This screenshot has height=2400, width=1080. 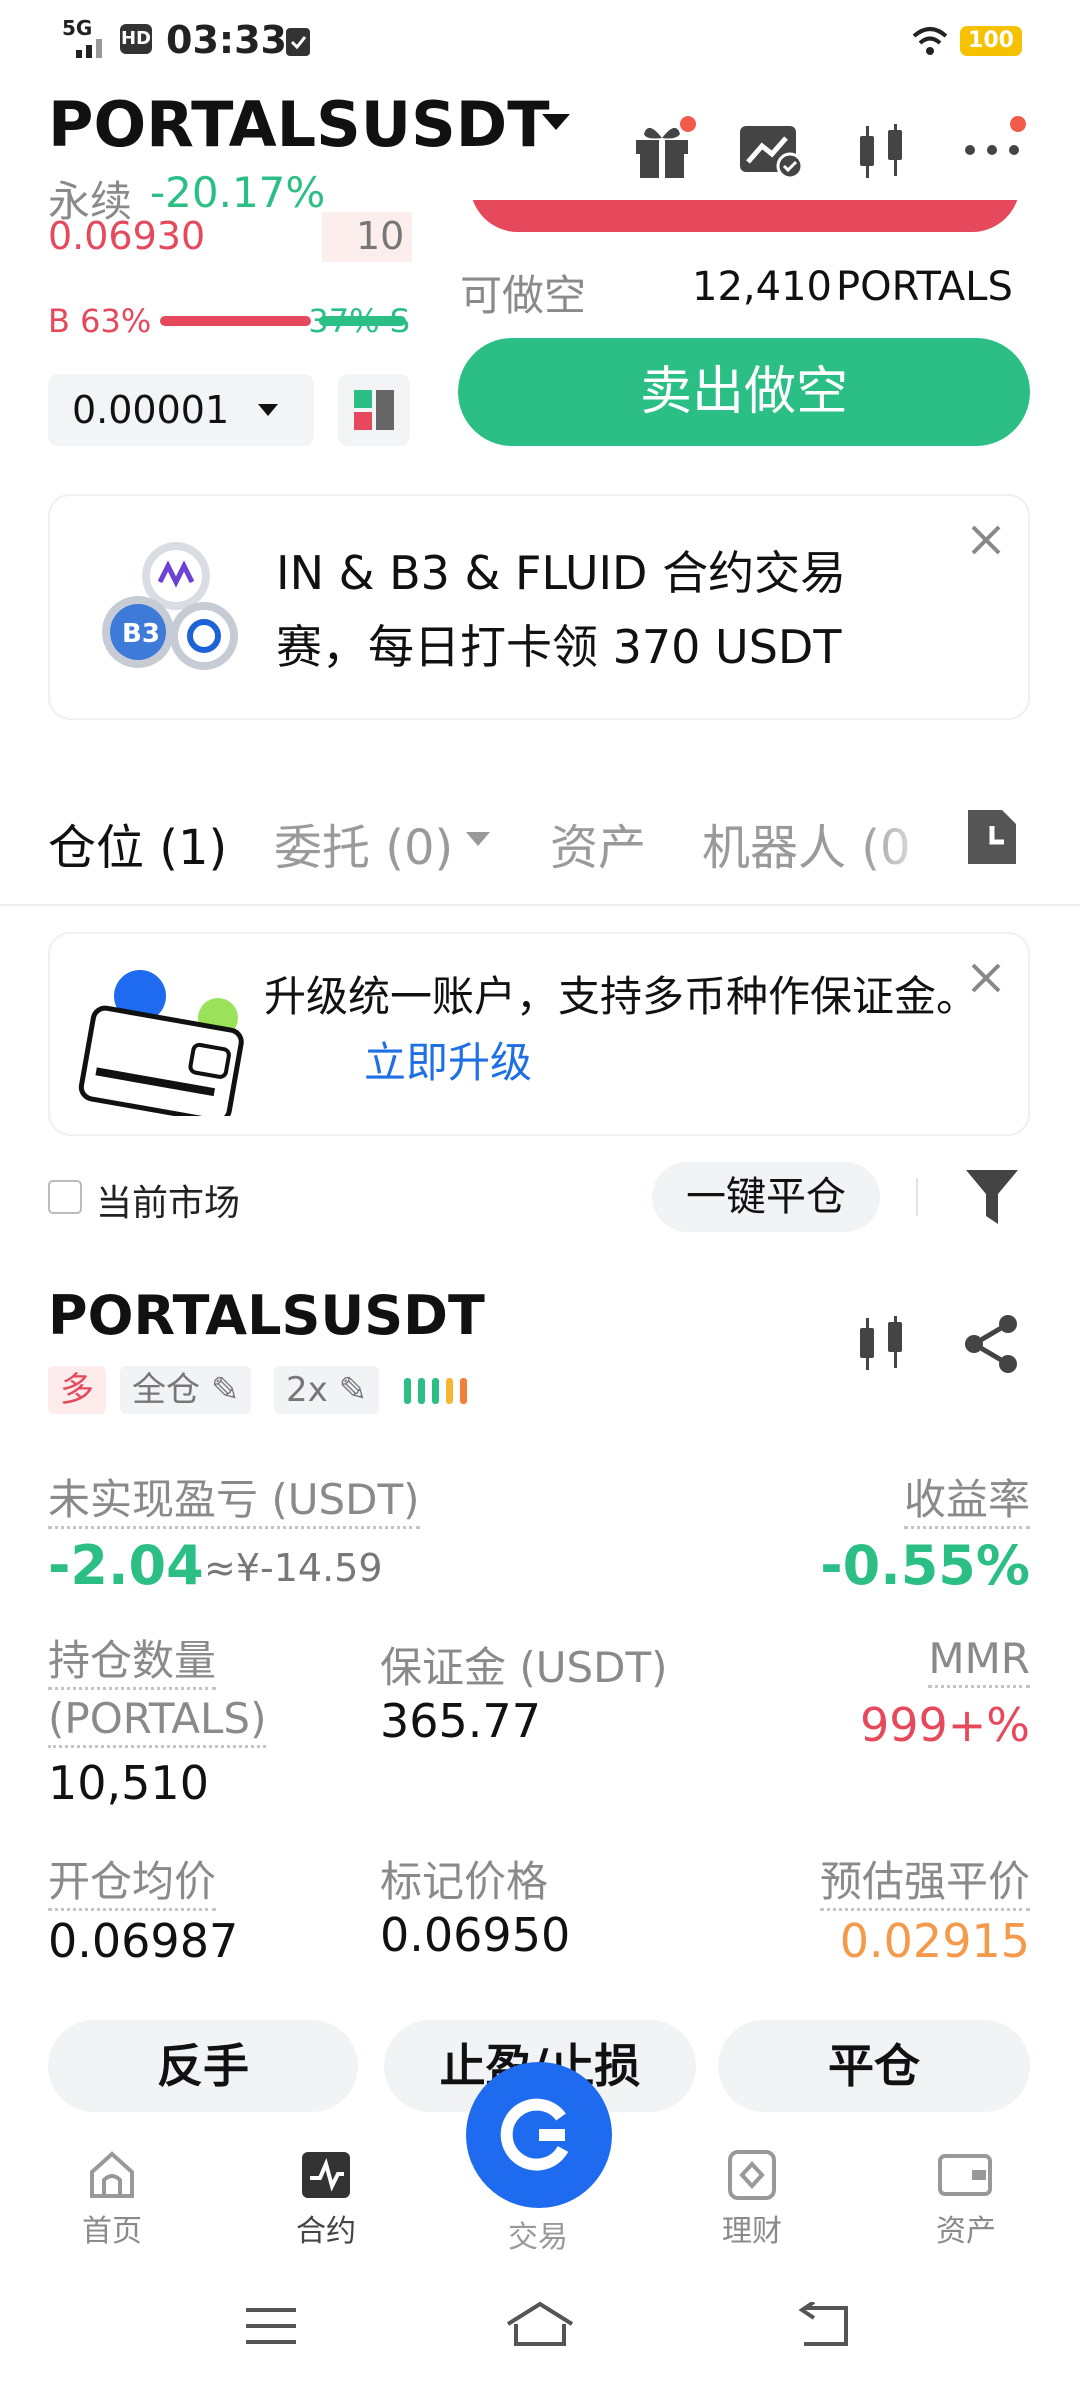 I want to click on nav-futures: 合约, so click(x=326, y=2200).